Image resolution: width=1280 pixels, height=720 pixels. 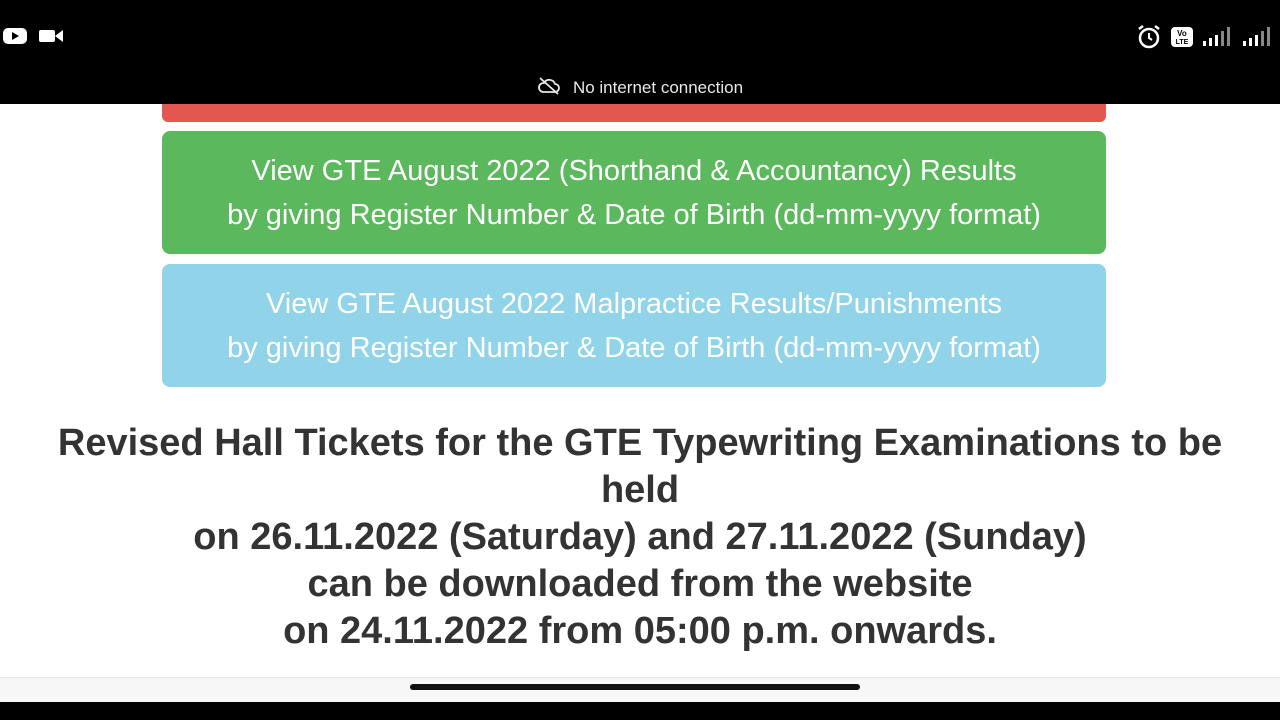 What do you see at coordinates (51, 38) in the screenshot?
I see `video-camera-icon` at bounding box center [51, 38].